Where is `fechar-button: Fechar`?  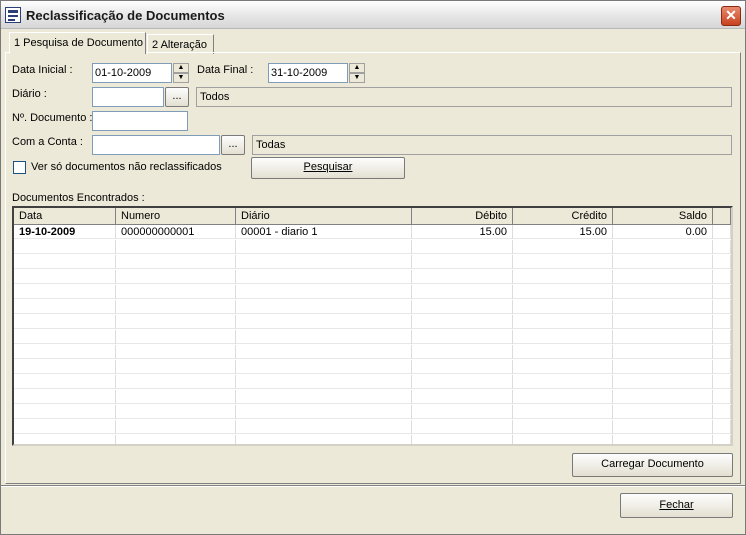
fechar-button: Fechar is located at coordinates (676, 505).